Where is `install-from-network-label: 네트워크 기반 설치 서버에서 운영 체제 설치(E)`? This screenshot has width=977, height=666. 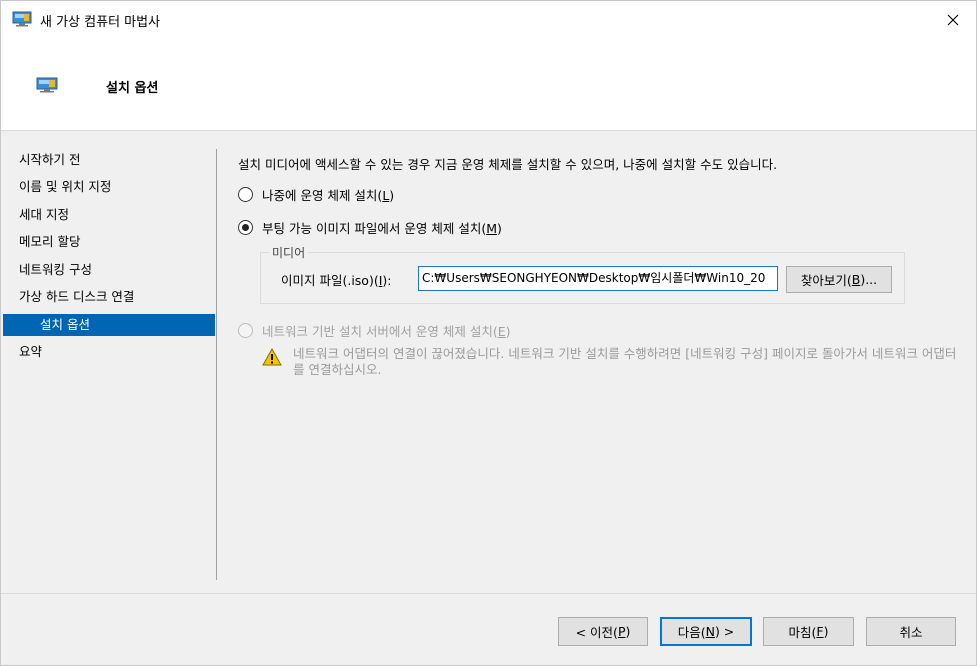 install-from-network-label: 네트워크 기반 설치 서버에서 운영 체제 설치(E) is located at coordinates (386, 331).